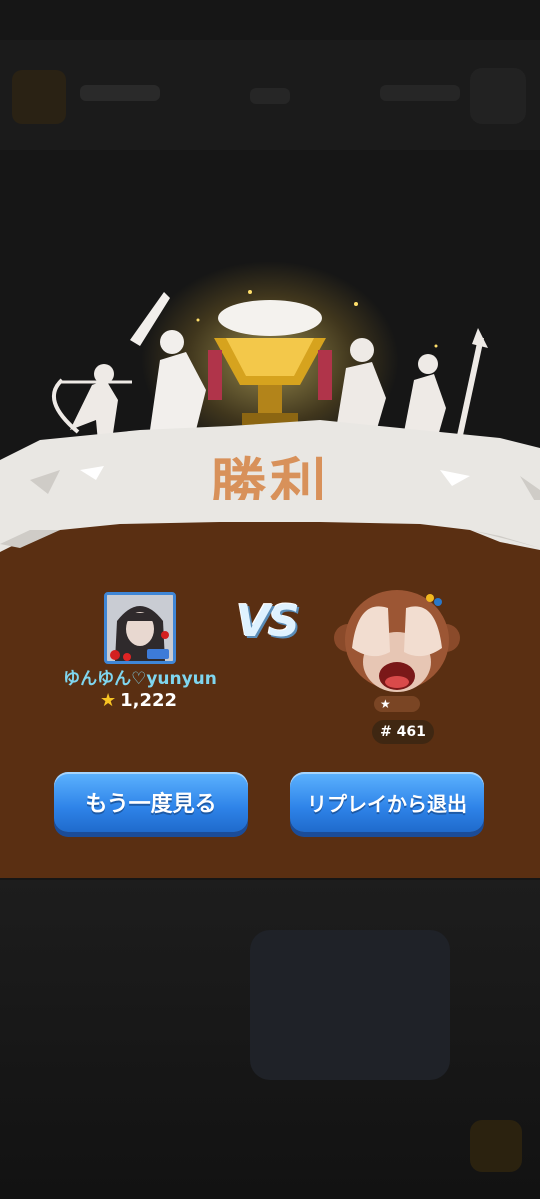 The height and width of the screenshot is (1199, 540). Describe the element at coordinates (120, 93) in the screenshot. I see `top-player-name-dimmed` at that location.